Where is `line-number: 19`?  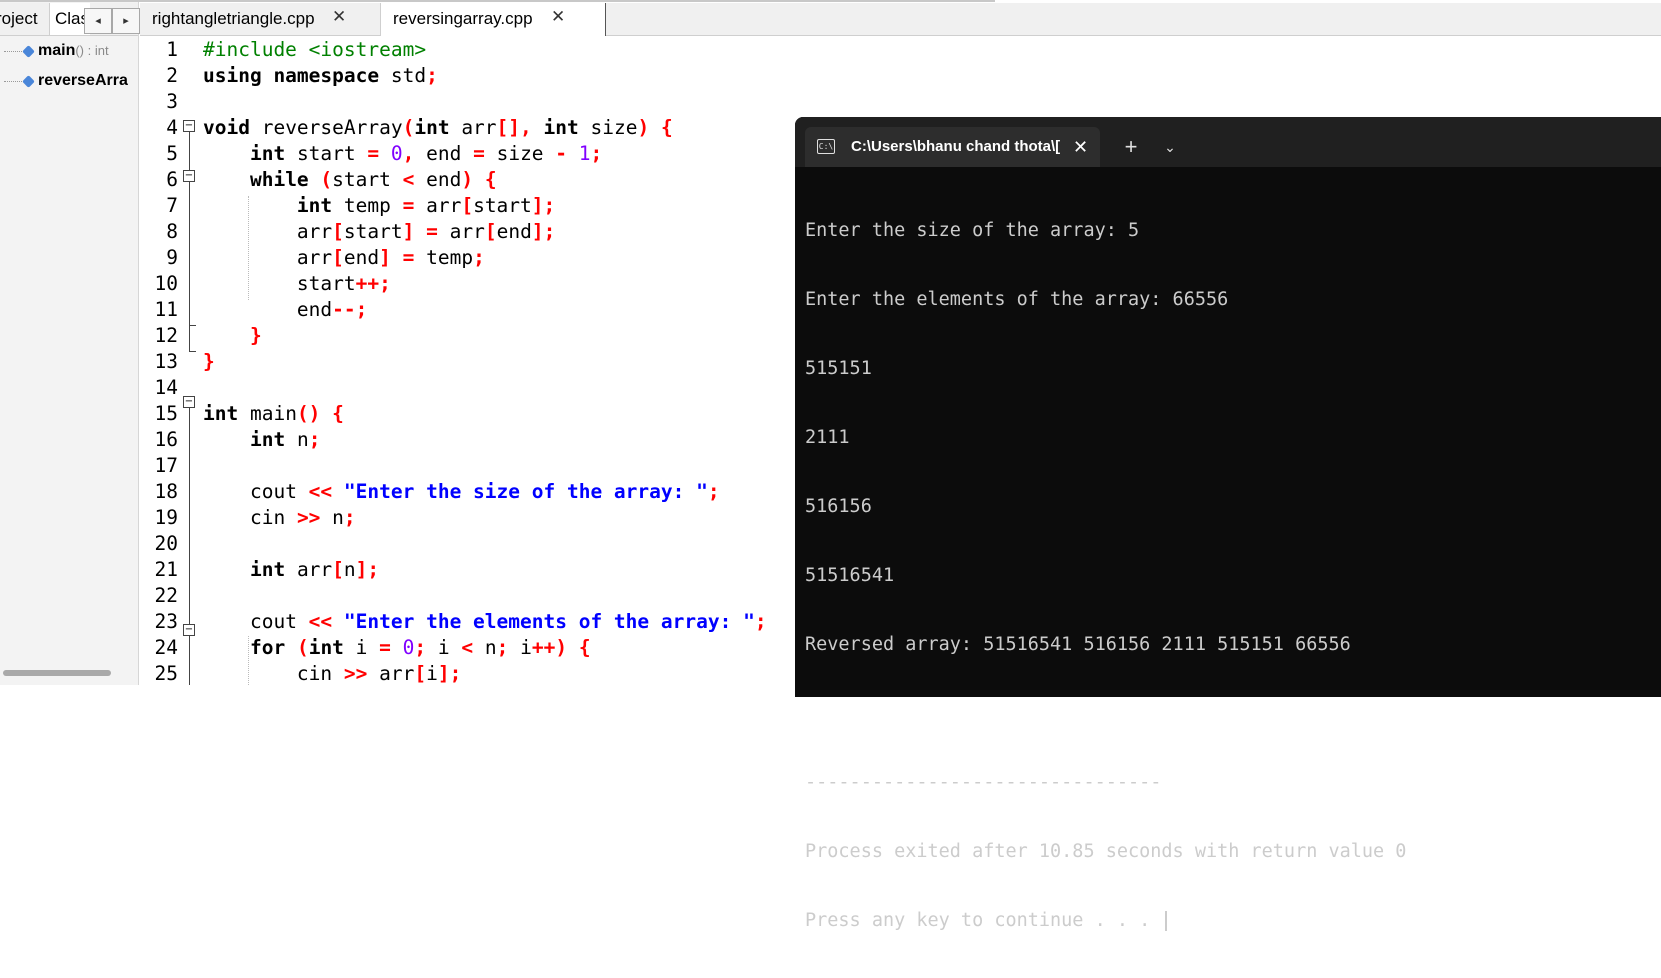 line-number: 19 is located at coordinates (166, 517).